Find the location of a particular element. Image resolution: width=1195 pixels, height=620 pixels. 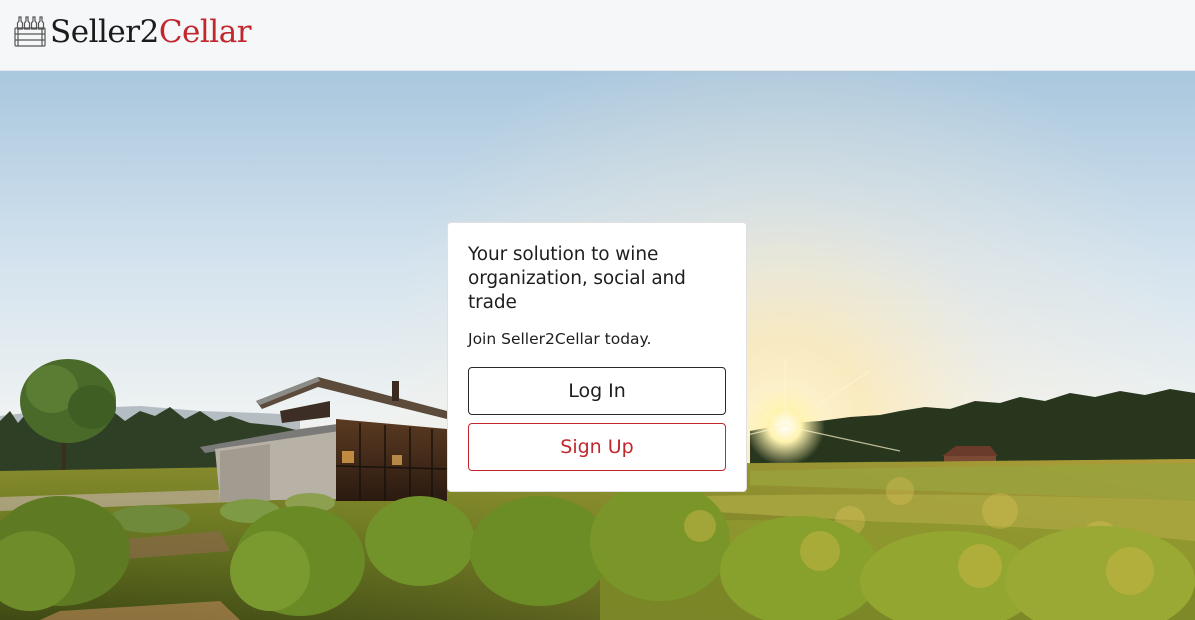

navbar: Seller2Cellar is located at coordinates (597, 35).